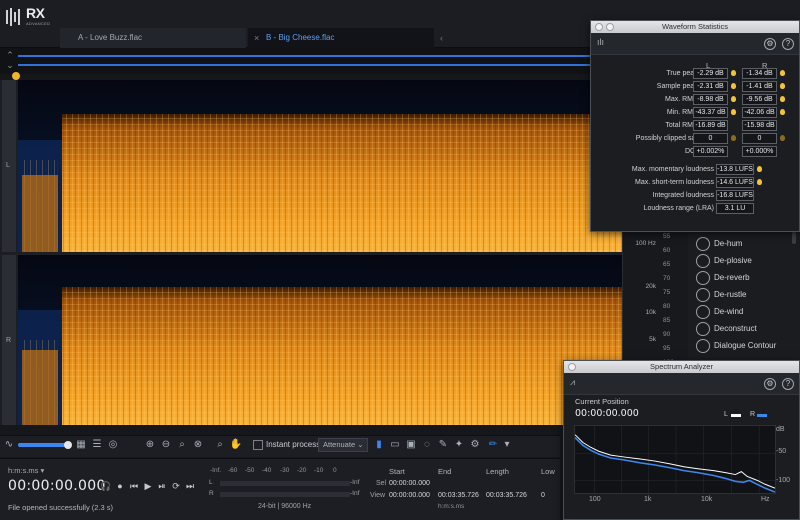 The width and height of the screenshot is (800, 520). Describe the element at coordinates (16, 76) in the screenshot. I see `playhead-marker` at that location.